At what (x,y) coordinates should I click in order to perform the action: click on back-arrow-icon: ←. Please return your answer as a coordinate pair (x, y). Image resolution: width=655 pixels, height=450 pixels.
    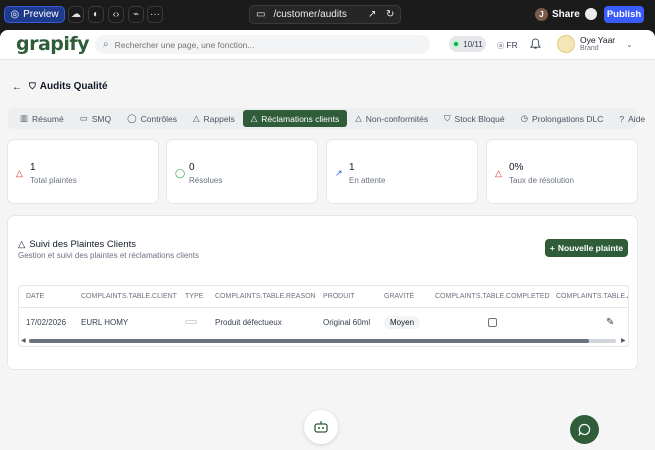
    Looking at the image, I should click on (17, 87).